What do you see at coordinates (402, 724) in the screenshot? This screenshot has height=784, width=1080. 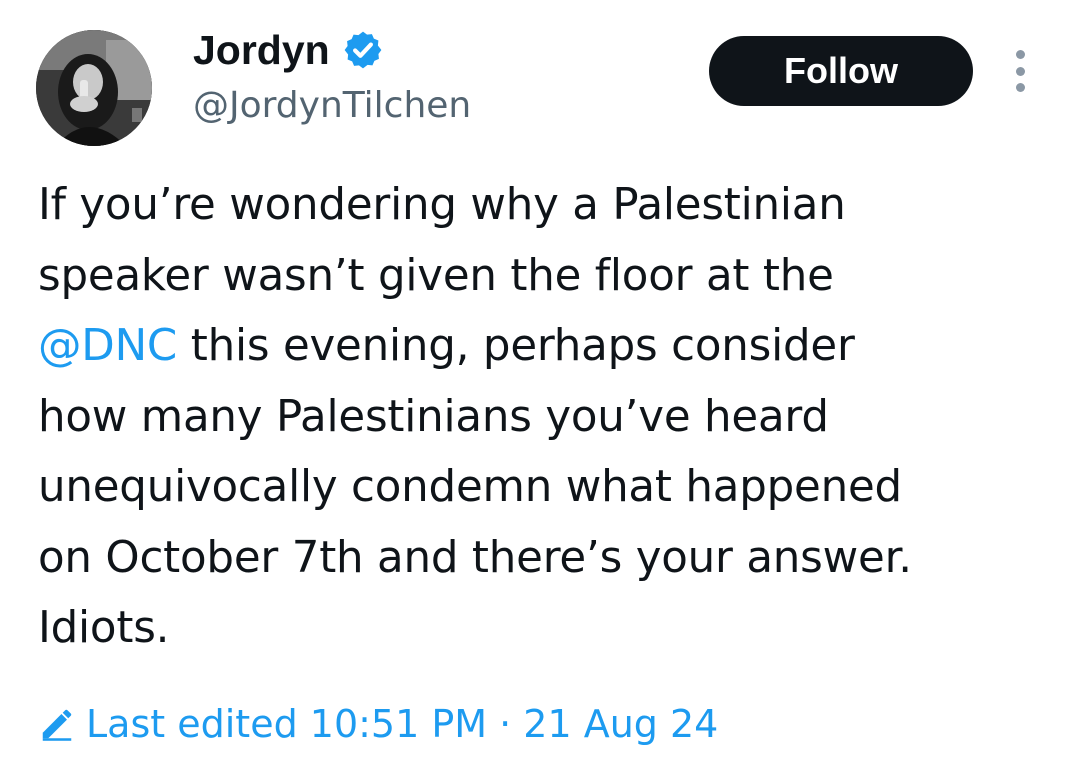 I see `edit-history-label: Last edited 10:51 PM · 21 Aug 24` at bounding box center [402, 724].